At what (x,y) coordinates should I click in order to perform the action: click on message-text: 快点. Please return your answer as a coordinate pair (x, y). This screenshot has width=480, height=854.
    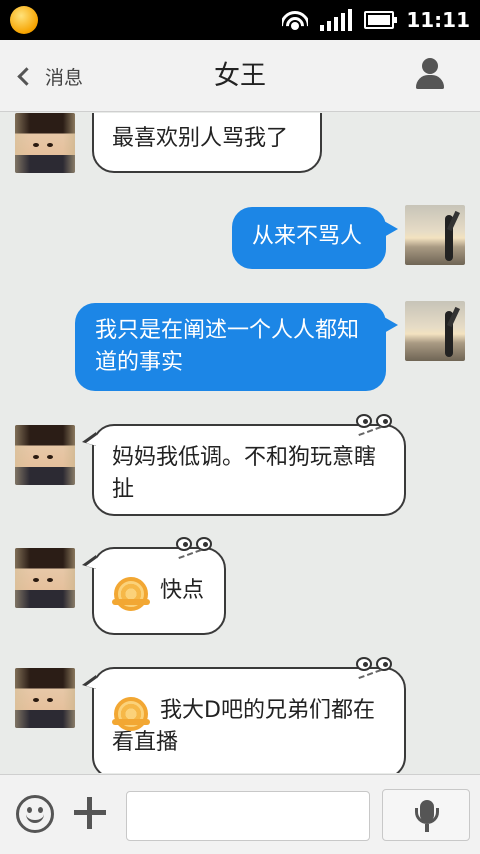
    Looking at the image, I should click on (182, 590).